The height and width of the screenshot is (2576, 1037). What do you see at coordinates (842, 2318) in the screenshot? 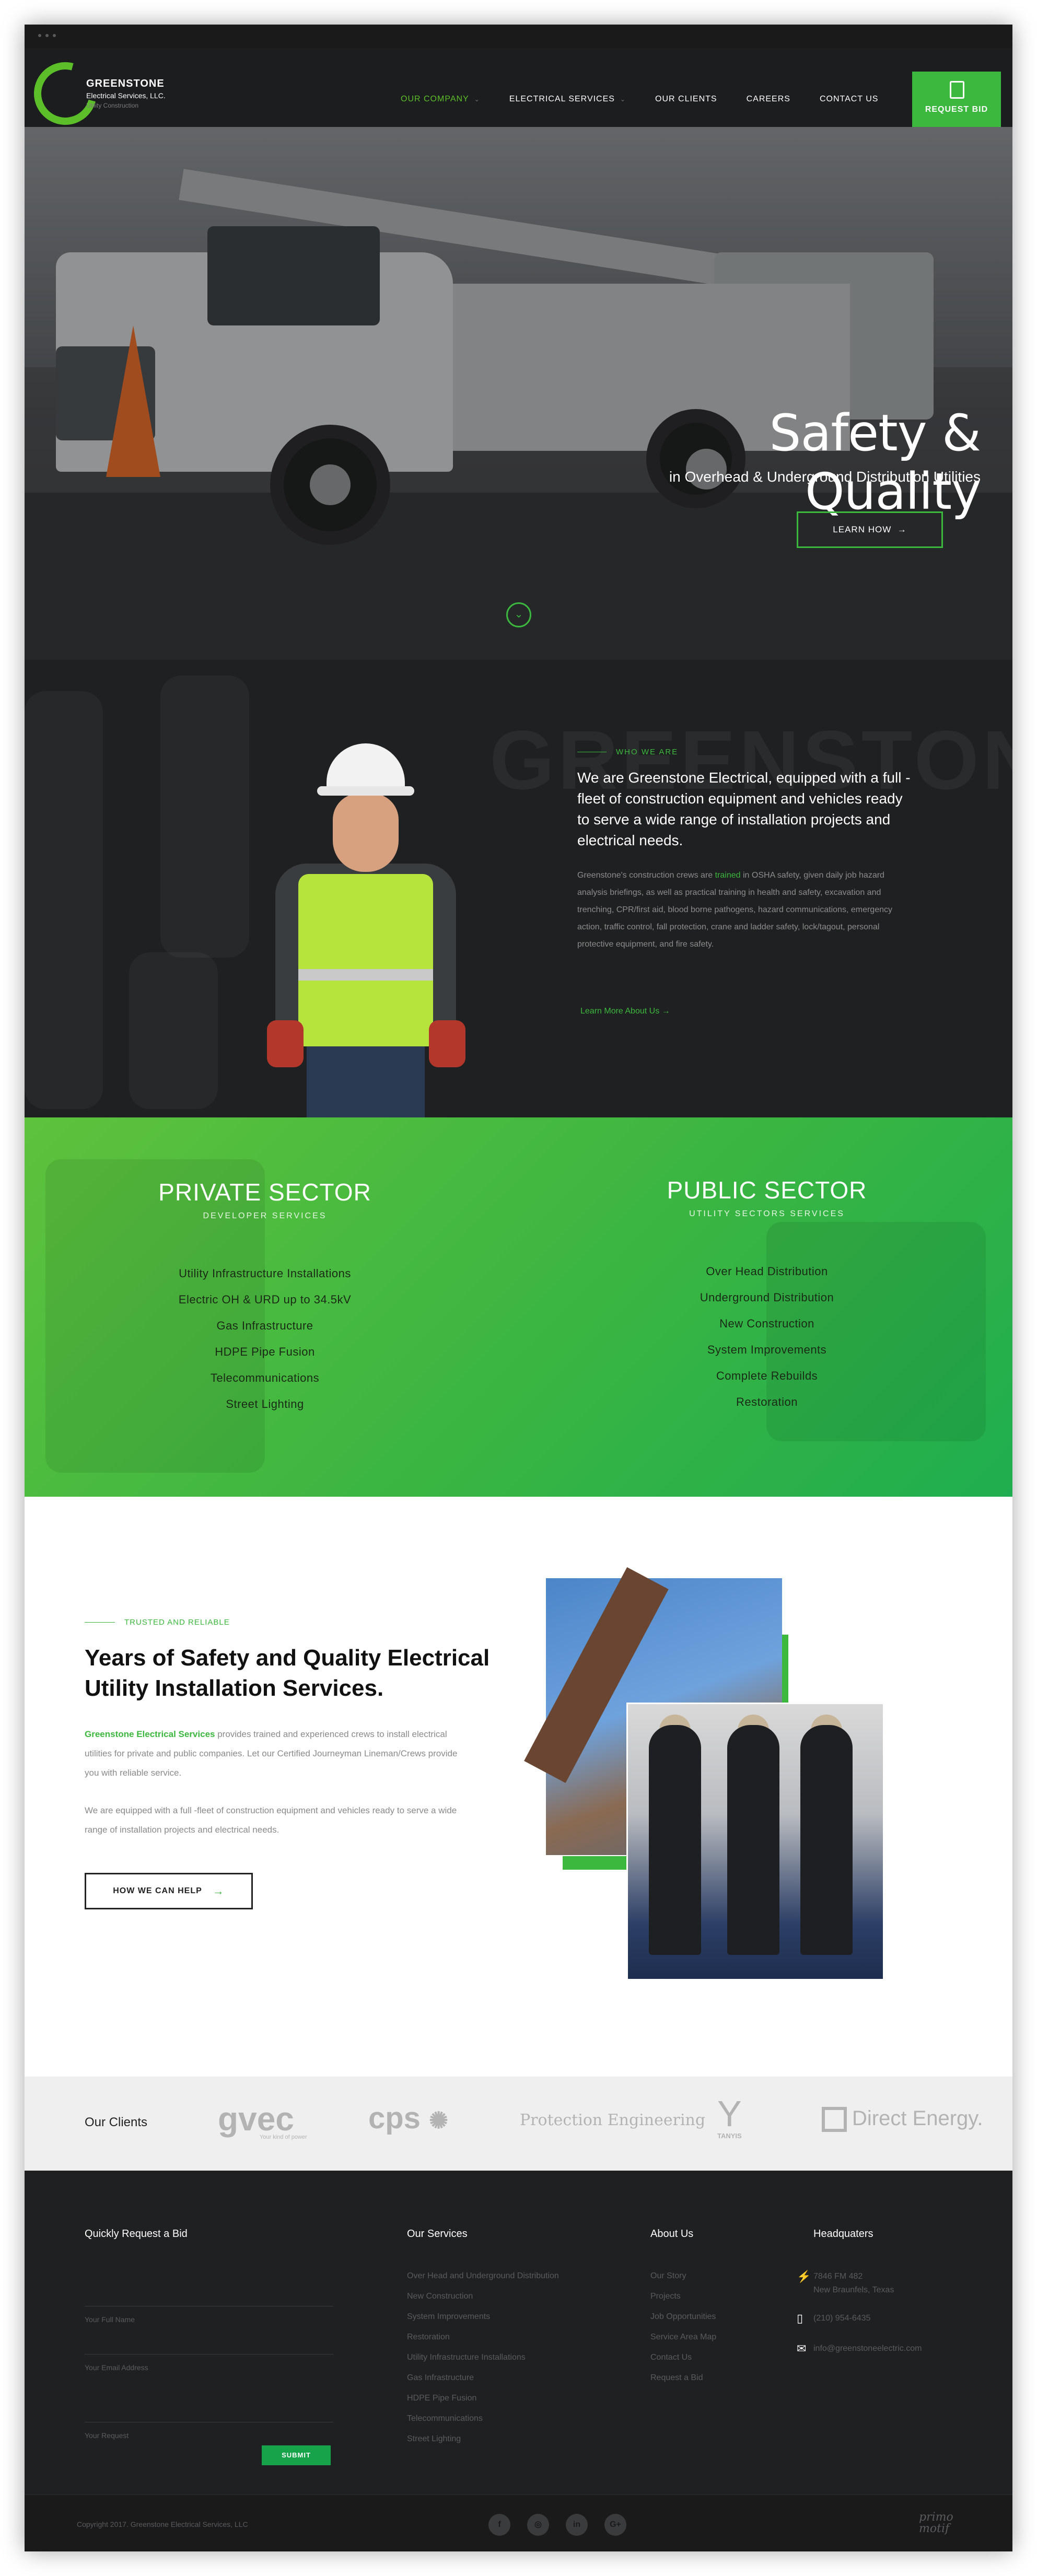
I see `phone-number: (210) 954-6435` at bounding box center [842, 2318].